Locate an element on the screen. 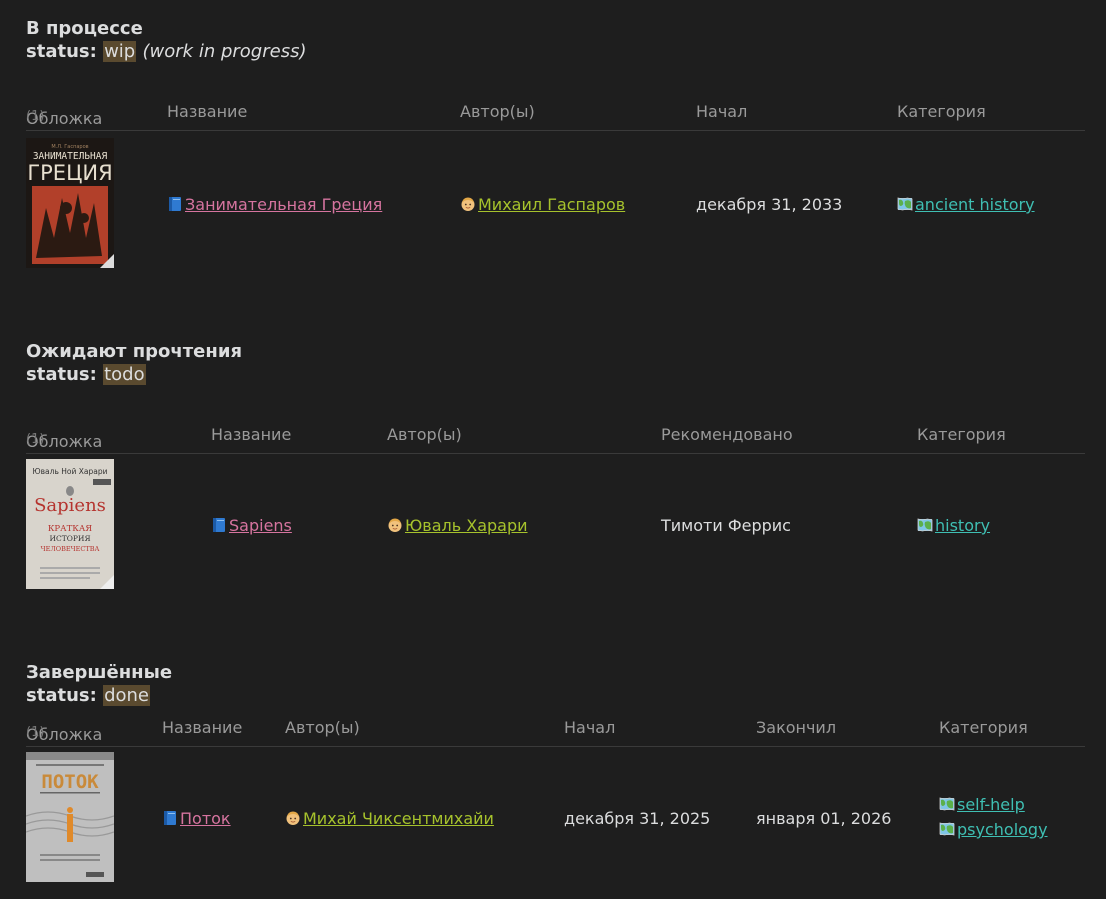 This screenshot has height=899, width=1106. category-item: psychology is located at coordinates (993, 829).